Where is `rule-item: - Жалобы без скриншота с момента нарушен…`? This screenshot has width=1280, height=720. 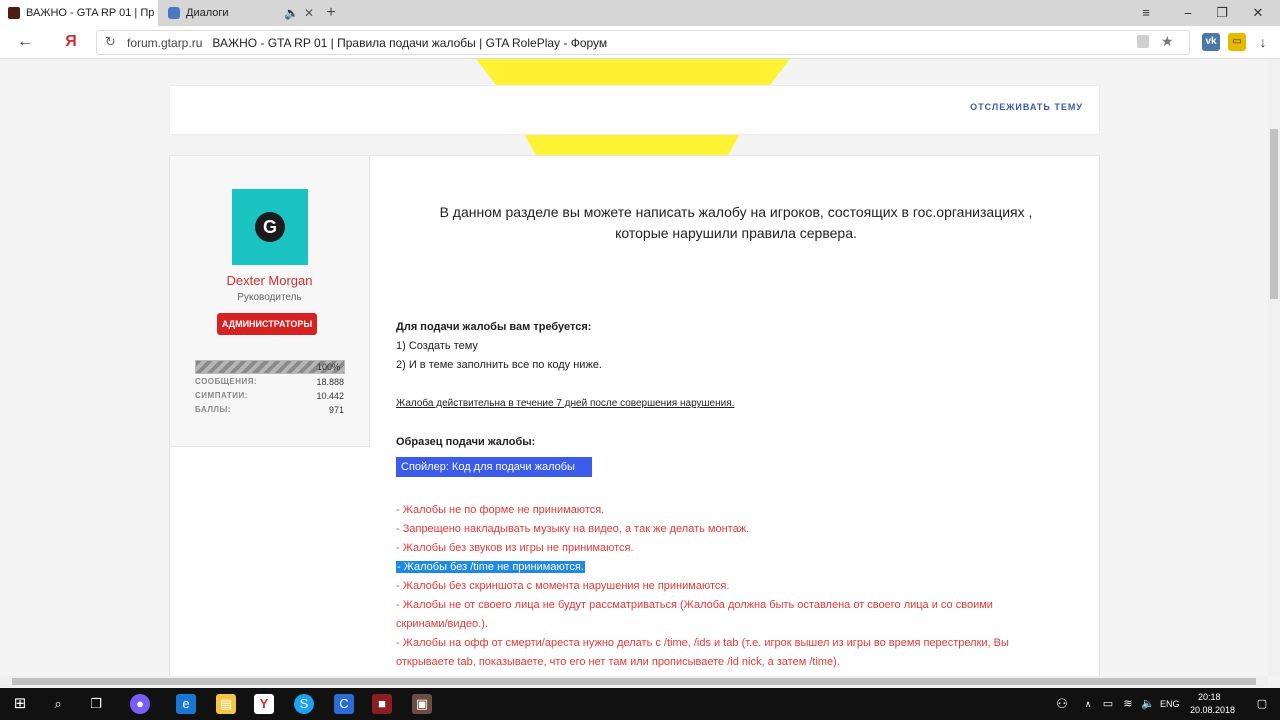
rule-item: - Жалобы без скриншота с момента нарушен… is located at coordinates (563, 586).